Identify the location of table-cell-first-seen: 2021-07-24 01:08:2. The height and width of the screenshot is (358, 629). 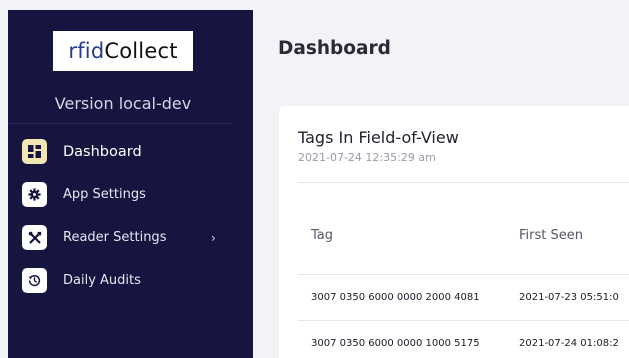
(569, 343).